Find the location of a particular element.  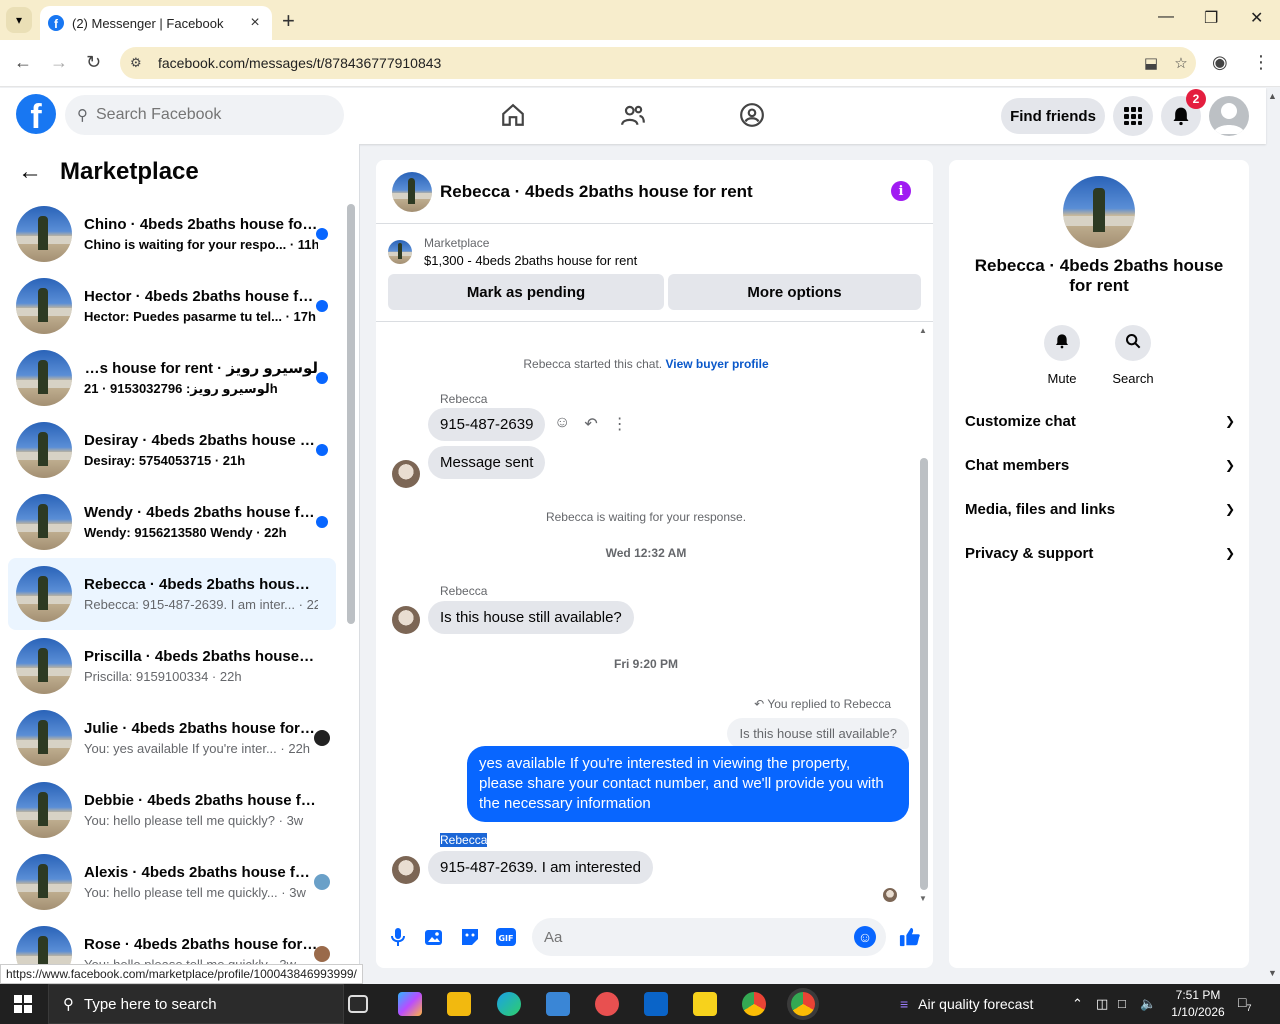

weather-widget: ≡ Air quality forecast is located at coordinates (966, 1004).